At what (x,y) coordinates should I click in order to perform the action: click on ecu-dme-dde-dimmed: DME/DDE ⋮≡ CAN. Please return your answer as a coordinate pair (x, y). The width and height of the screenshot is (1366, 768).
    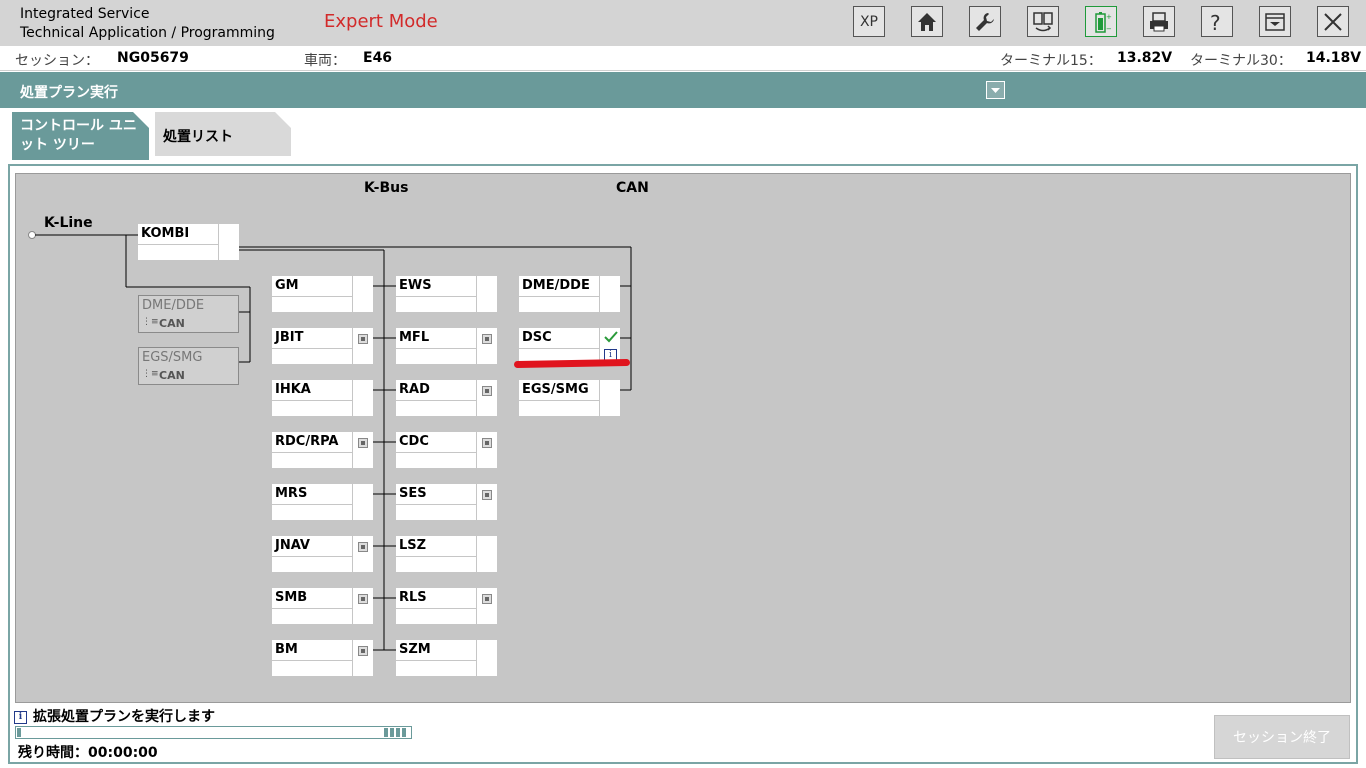
    Looking at the image, I should click on (188, 314).